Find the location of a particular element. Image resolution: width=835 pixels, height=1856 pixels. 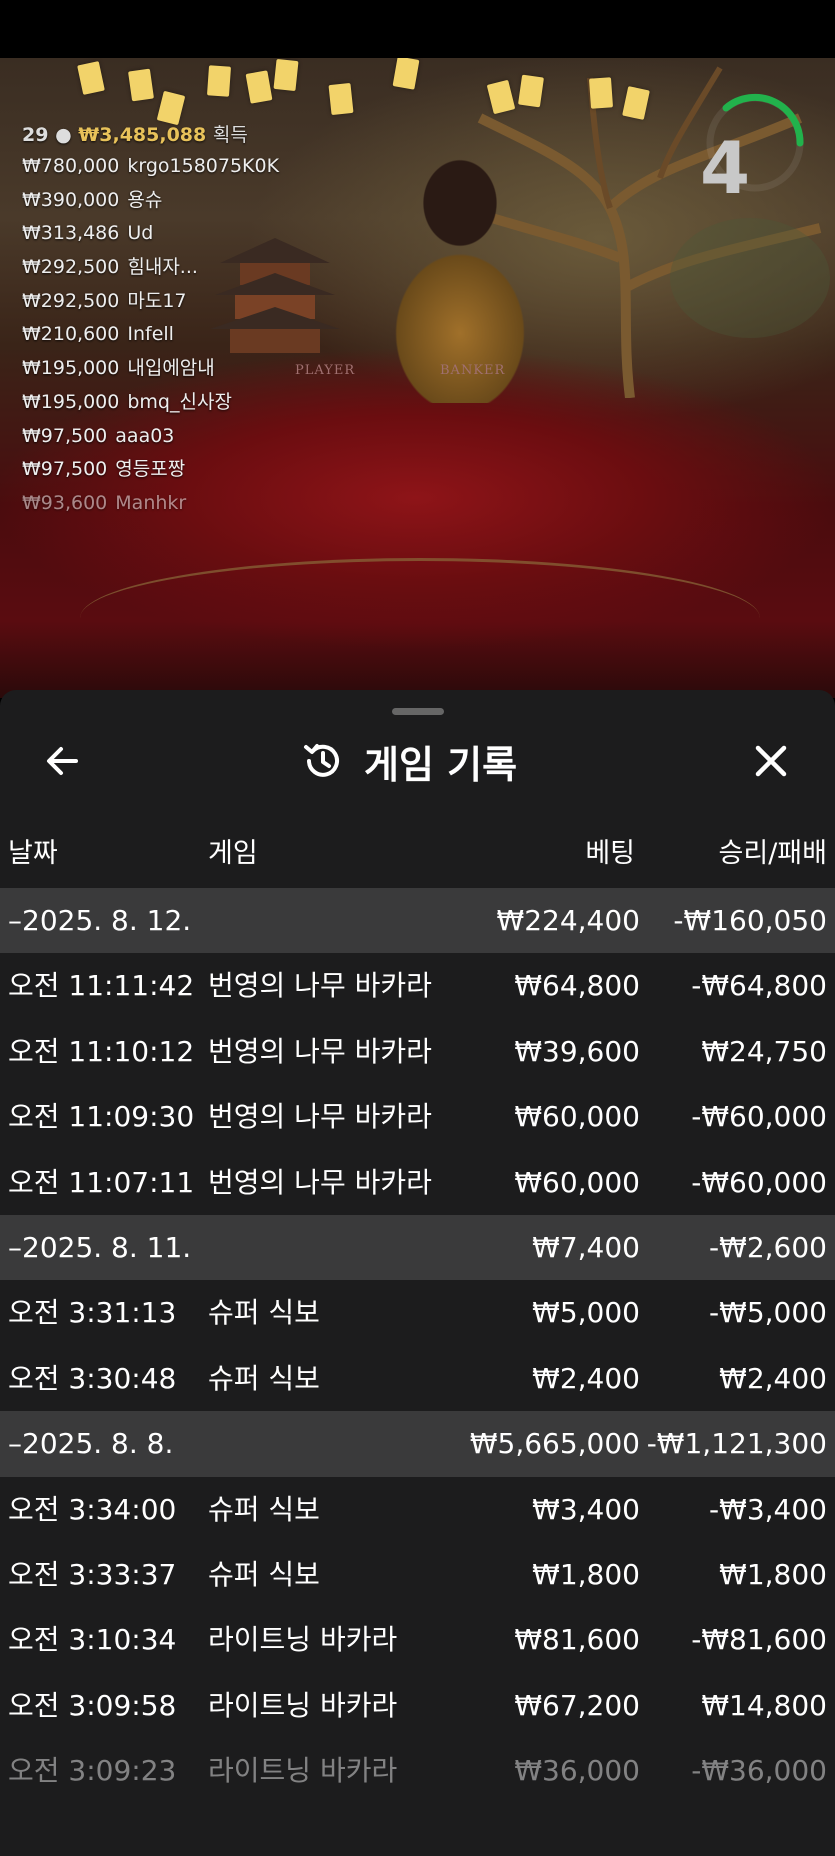

history-row: 오전 11:09:30 번영의 나무 바카라 ₩60,000 -₩60,000 is located at coordinates (417, 1116).